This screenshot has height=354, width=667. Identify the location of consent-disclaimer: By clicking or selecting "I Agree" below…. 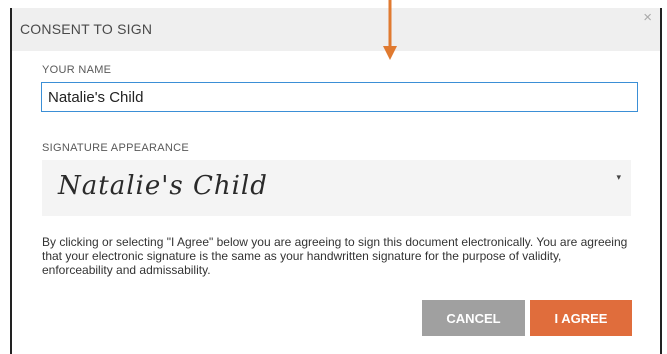
(335, 256).